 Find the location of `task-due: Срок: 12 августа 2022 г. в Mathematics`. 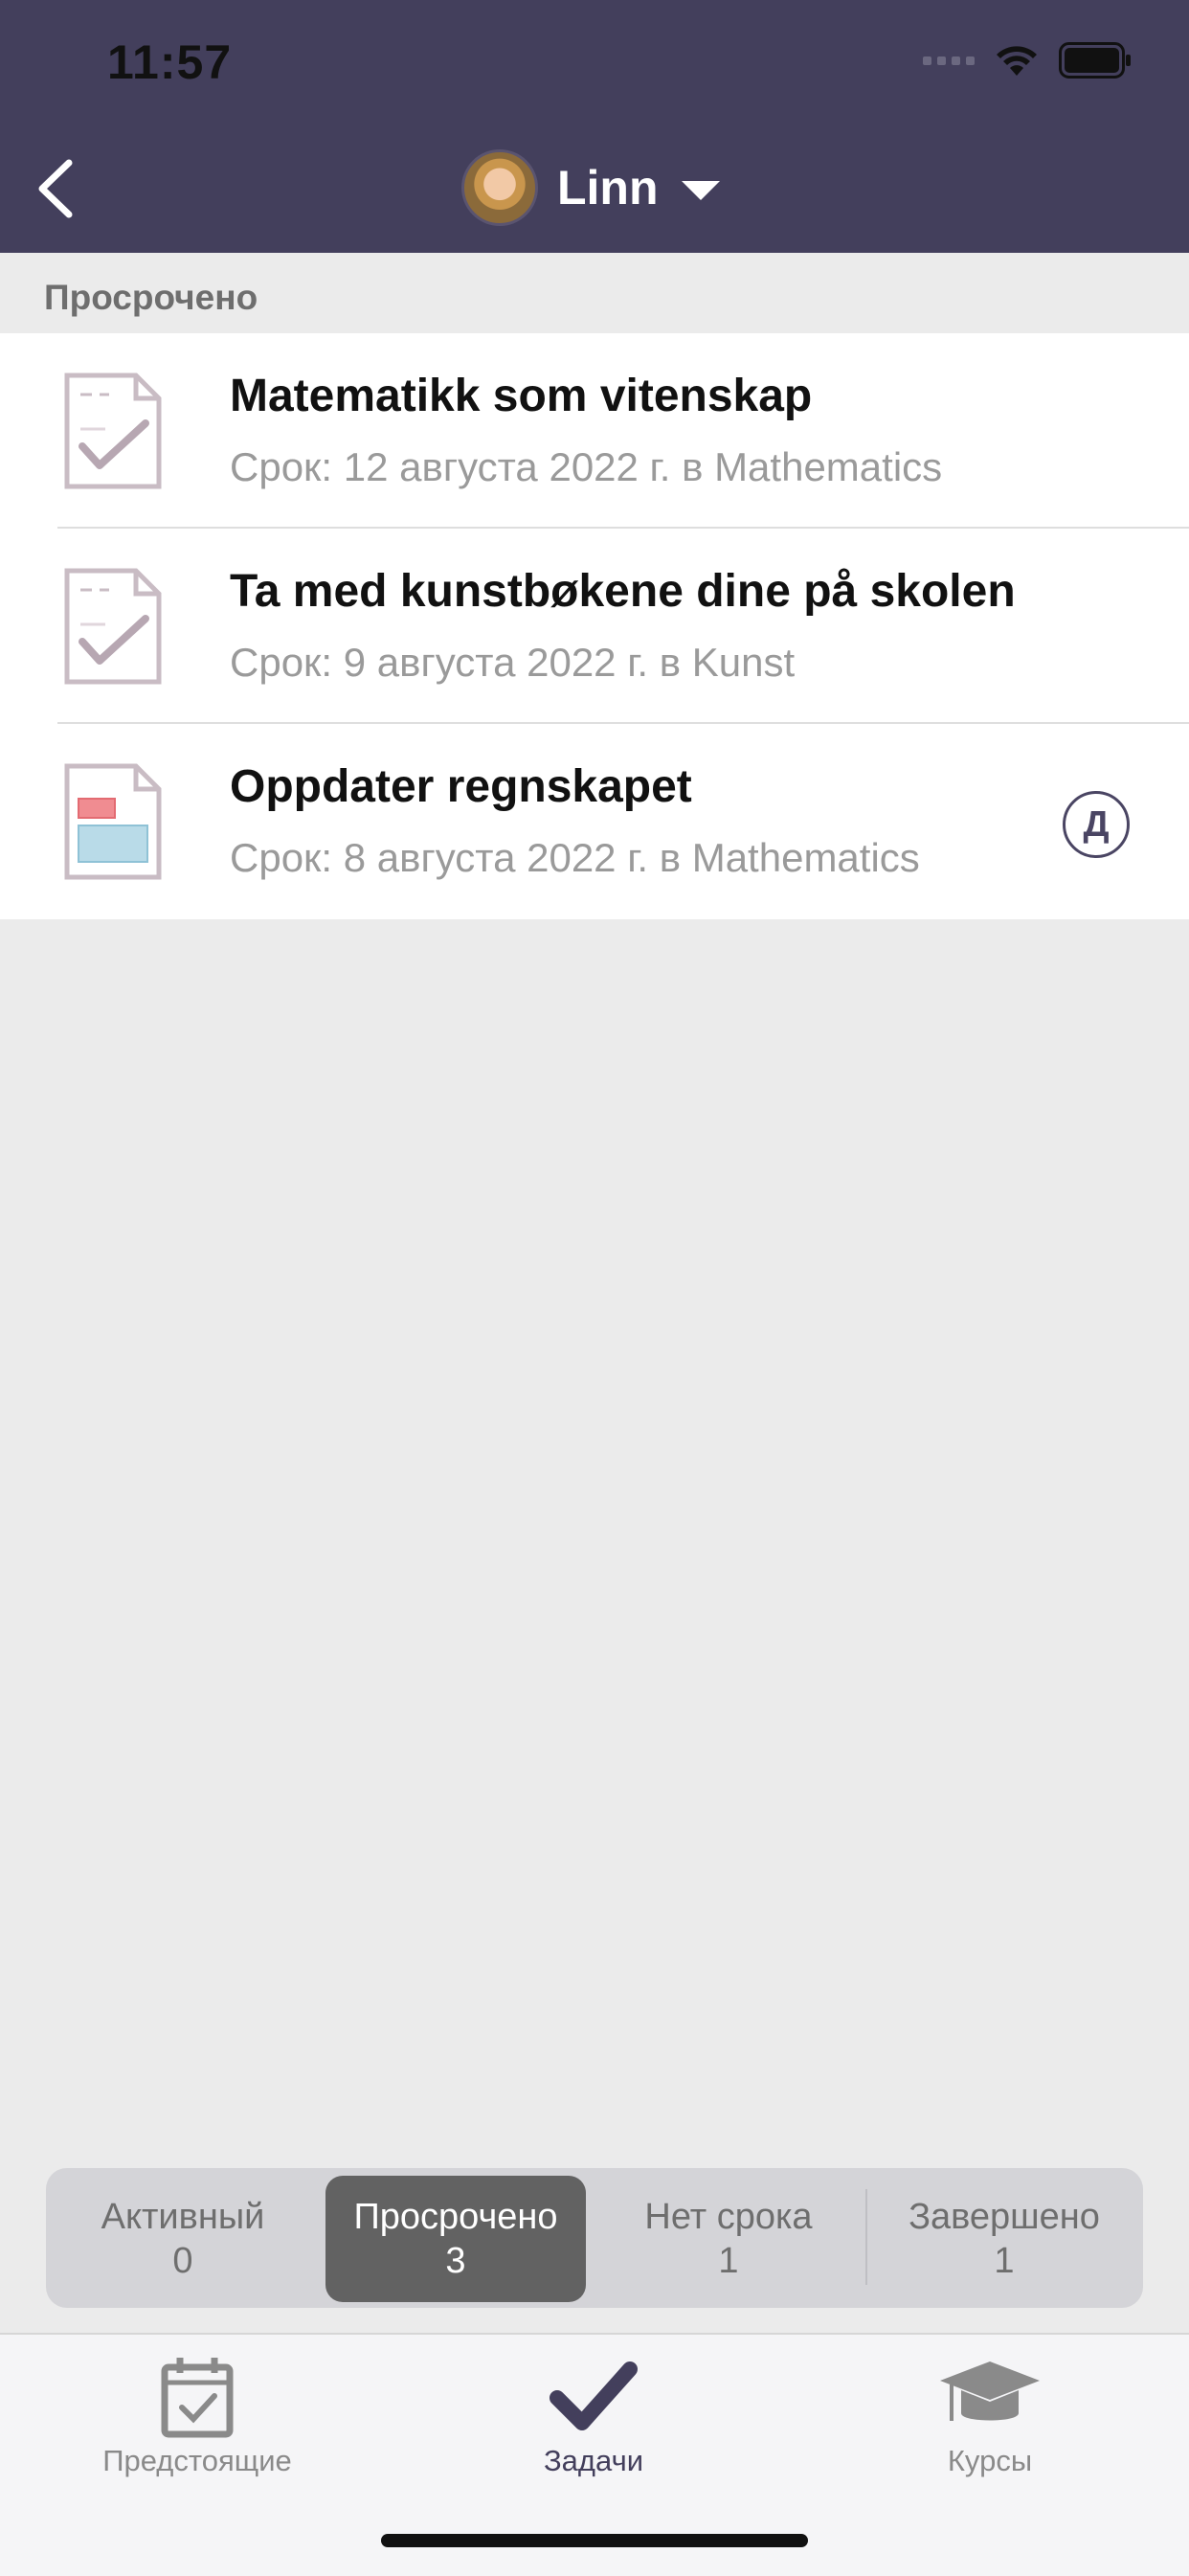

task-due: Срок: 12 августа 2022 г. в Mathematics is located at coordinates (586, 466).